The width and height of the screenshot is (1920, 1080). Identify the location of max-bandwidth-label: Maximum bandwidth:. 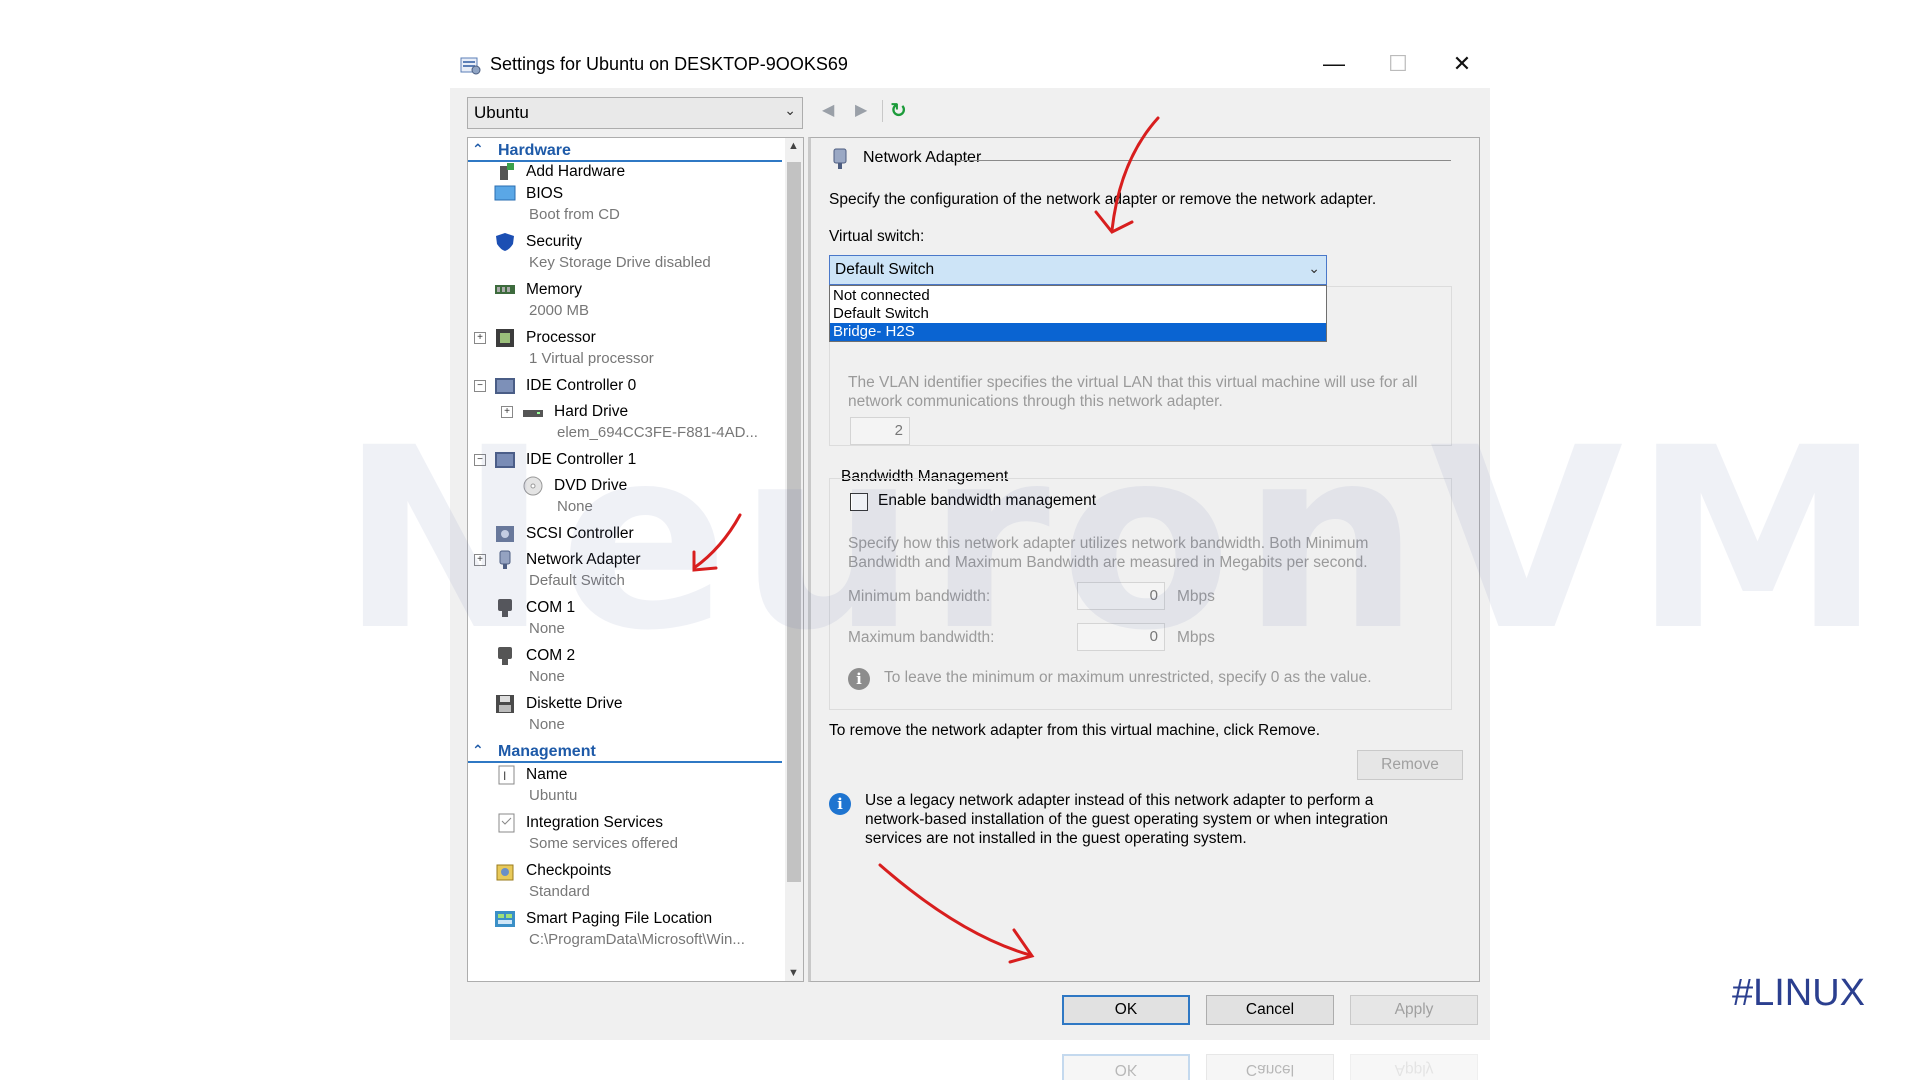
(921, 637).